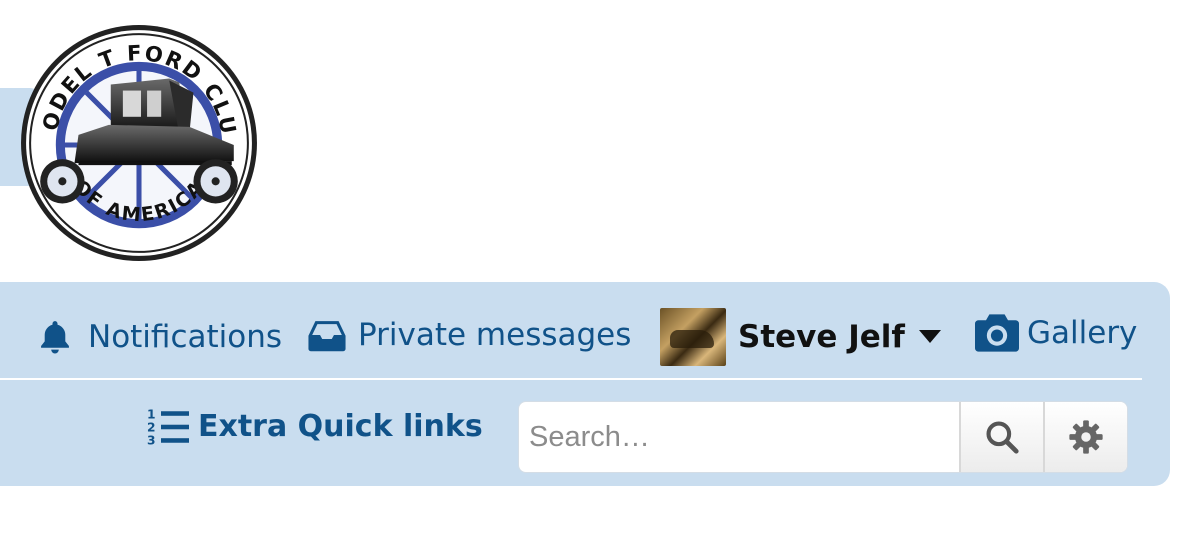 The image size is (1200, 539). Describe the element at coordinates (571, 379) in the screenshot. I see `navbar-divider` at that location.